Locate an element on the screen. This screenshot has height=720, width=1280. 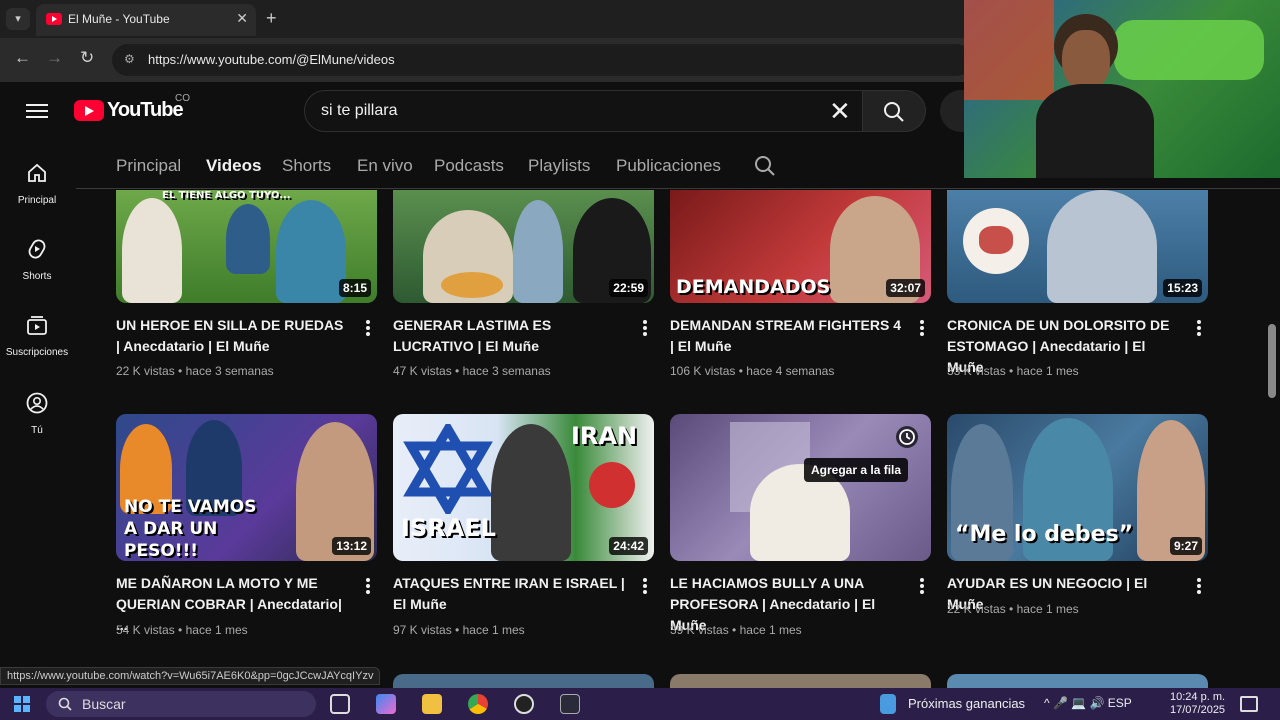
video-thumbnail: “Me lo debes” 9:27 is located at coordinates (1077, 487).